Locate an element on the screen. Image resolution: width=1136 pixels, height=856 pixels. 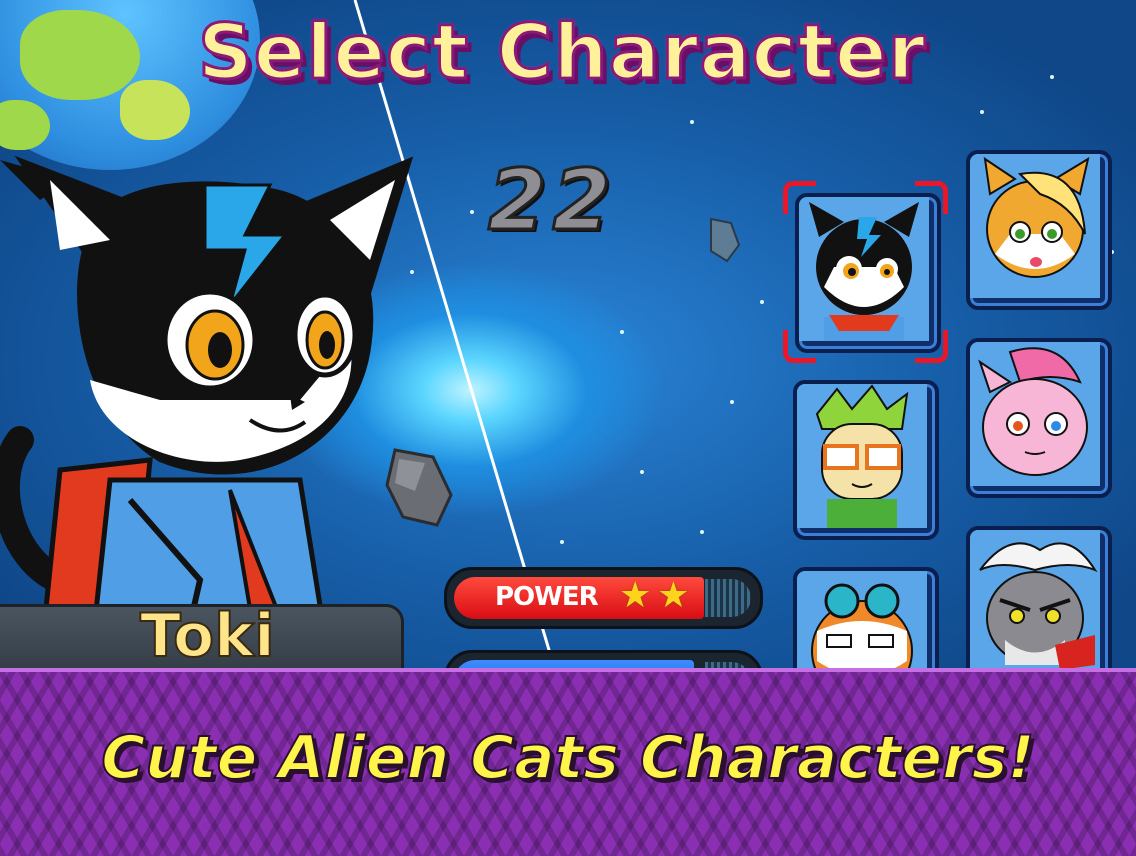
orange-cat-icon is located at coordinates (1035, 226).